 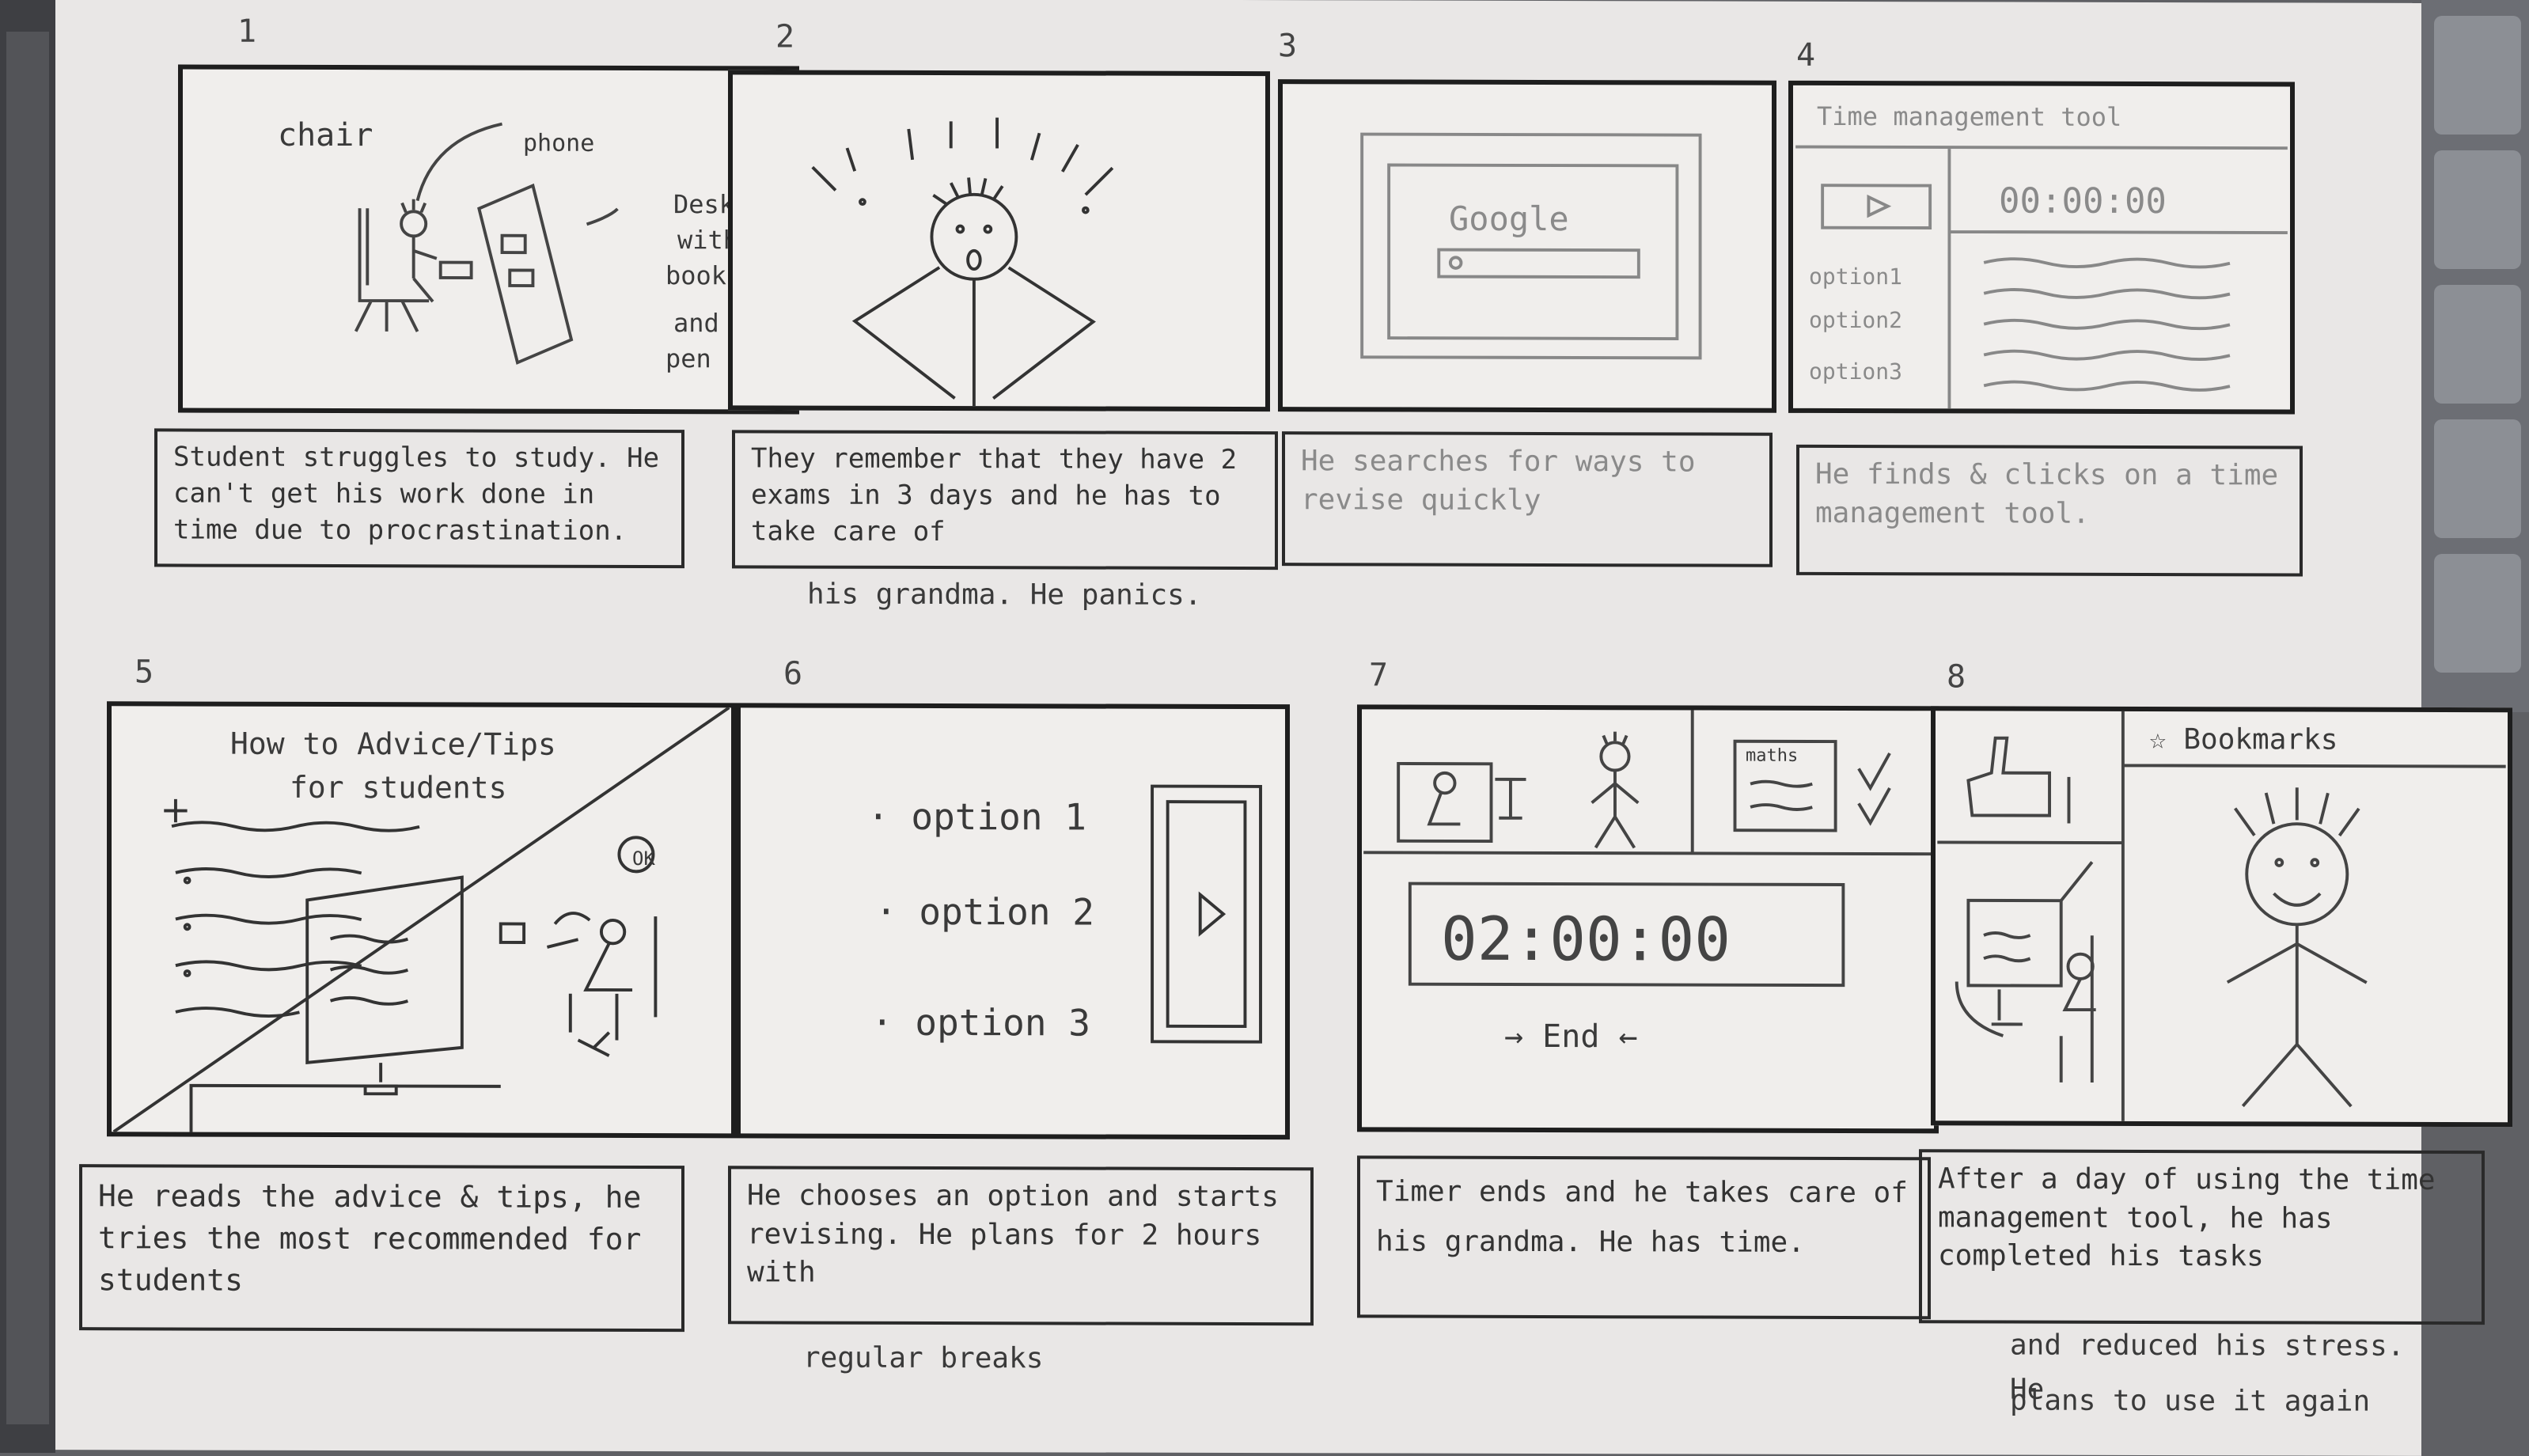 What do you see at coordinates (977, 816) in the screenshot?
I see `option-list-item-1: · option 1` at bounding box center [977, 816].